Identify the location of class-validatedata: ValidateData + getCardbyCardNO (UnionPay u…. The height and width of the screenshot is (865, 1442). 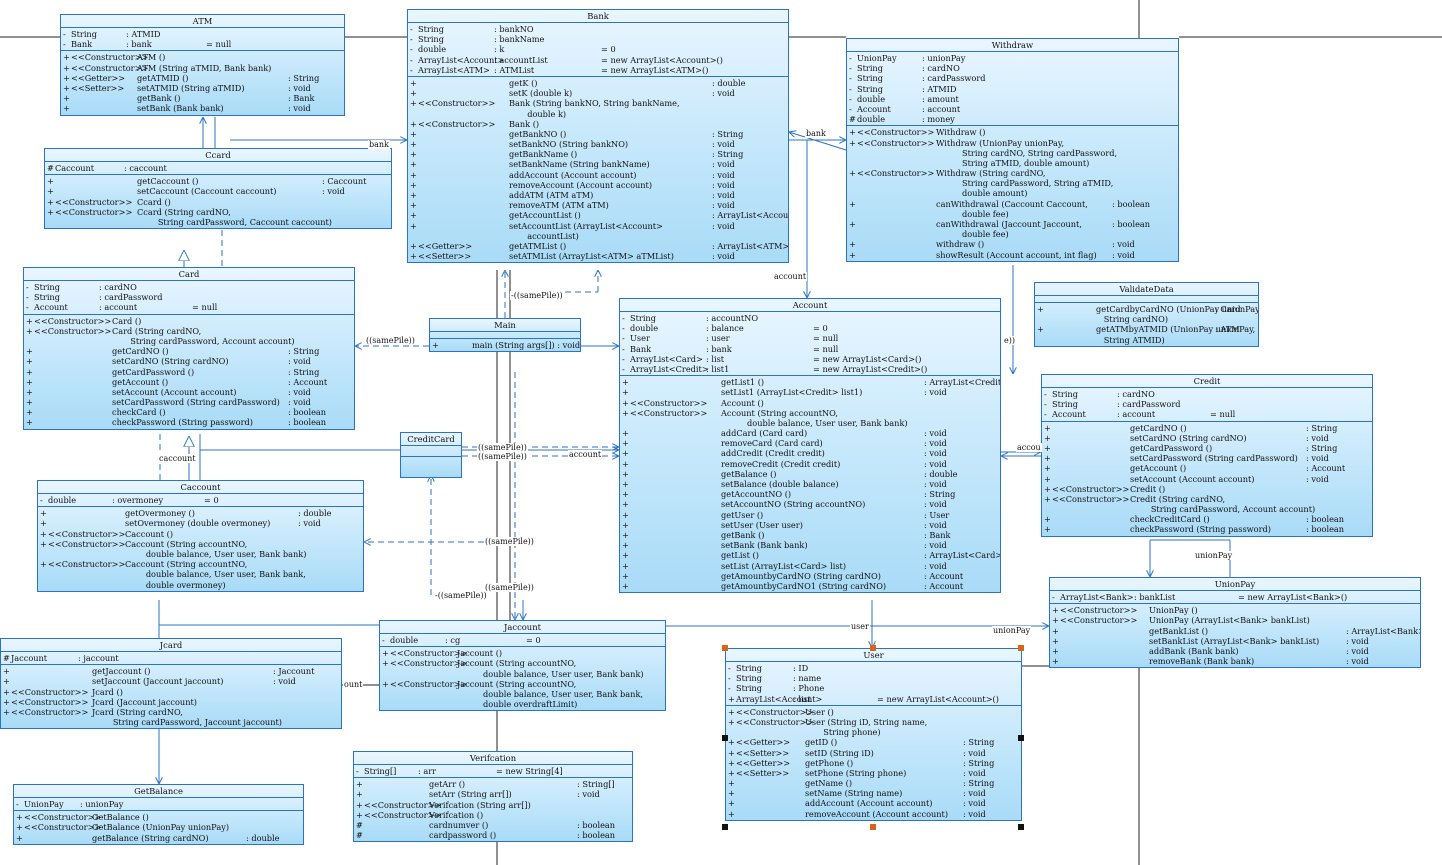
(1146, 314).